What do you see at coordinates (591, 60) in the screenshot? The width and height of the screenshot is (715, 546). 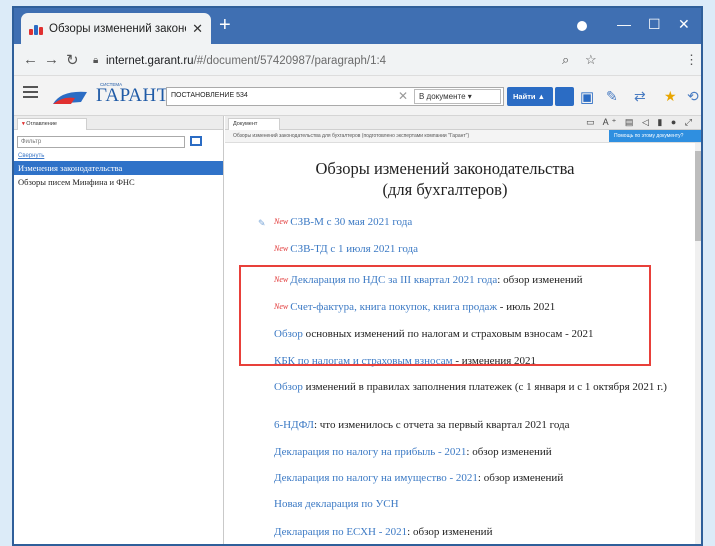 I see `bookmark-star-icon: ☆` at bounding box center [591, 60].